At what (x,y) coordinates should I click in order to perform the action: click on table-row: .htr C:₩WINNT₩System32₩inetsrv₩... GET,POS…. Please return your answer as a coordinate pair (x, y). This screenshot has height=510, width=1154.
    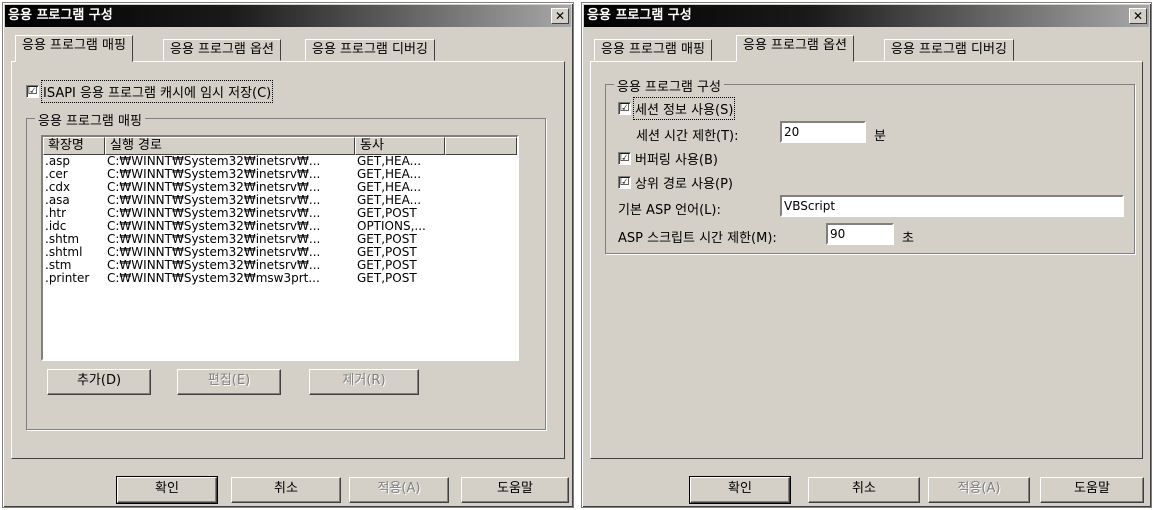
    Looking at the image, I should click on (280, 213).